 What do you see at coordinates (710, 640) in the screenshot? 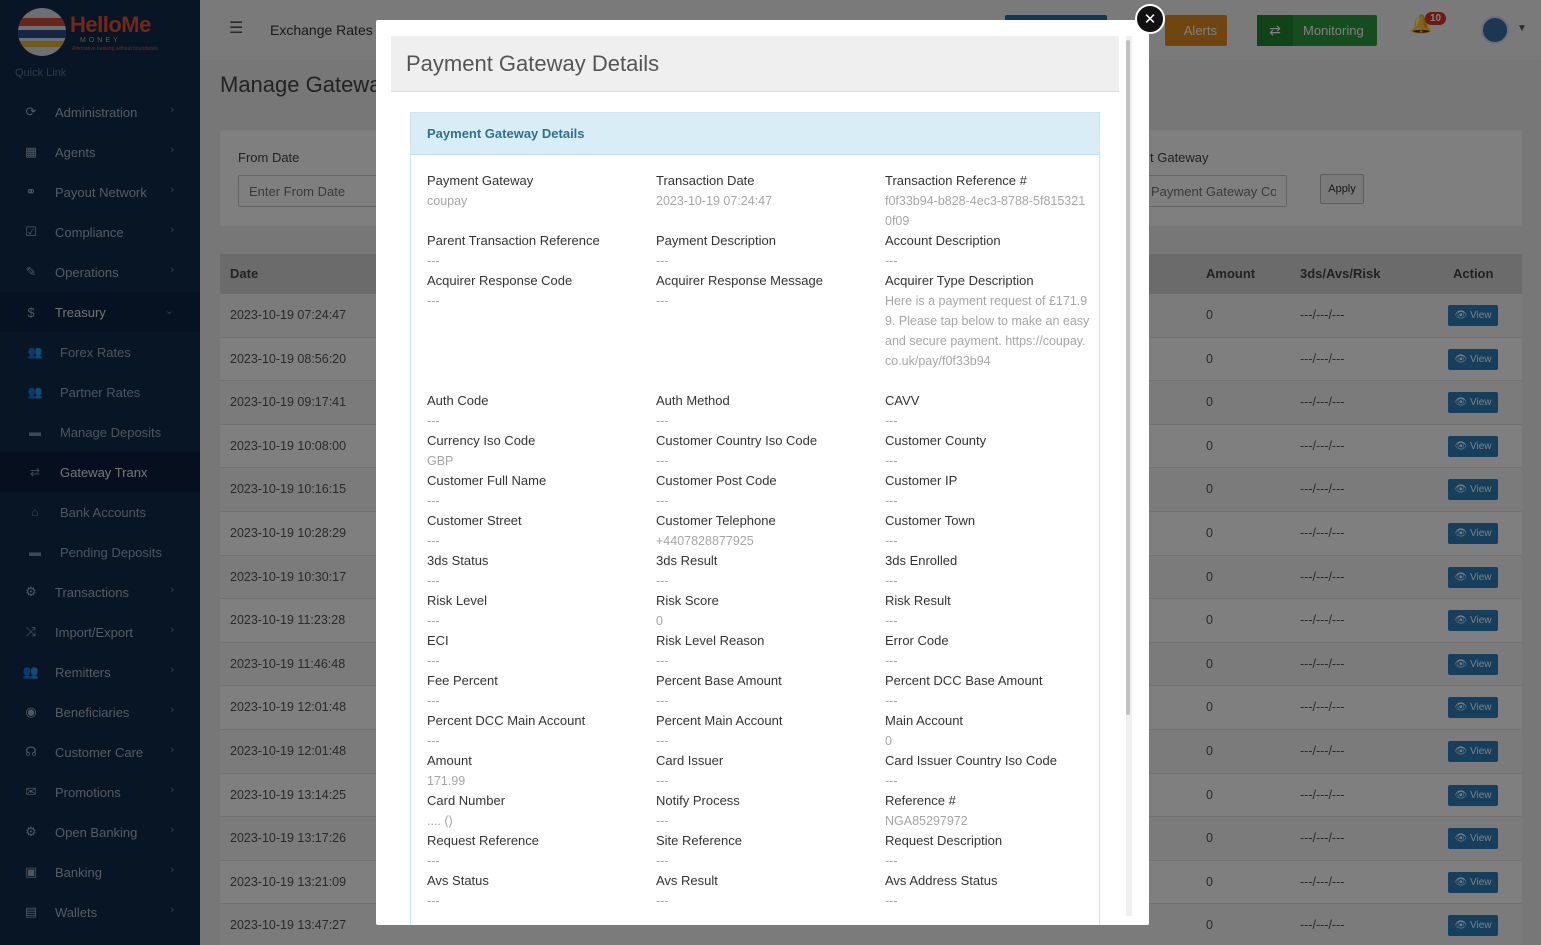
I see `detail-label: Risk Level Reason` at bounding box center [710, 640].